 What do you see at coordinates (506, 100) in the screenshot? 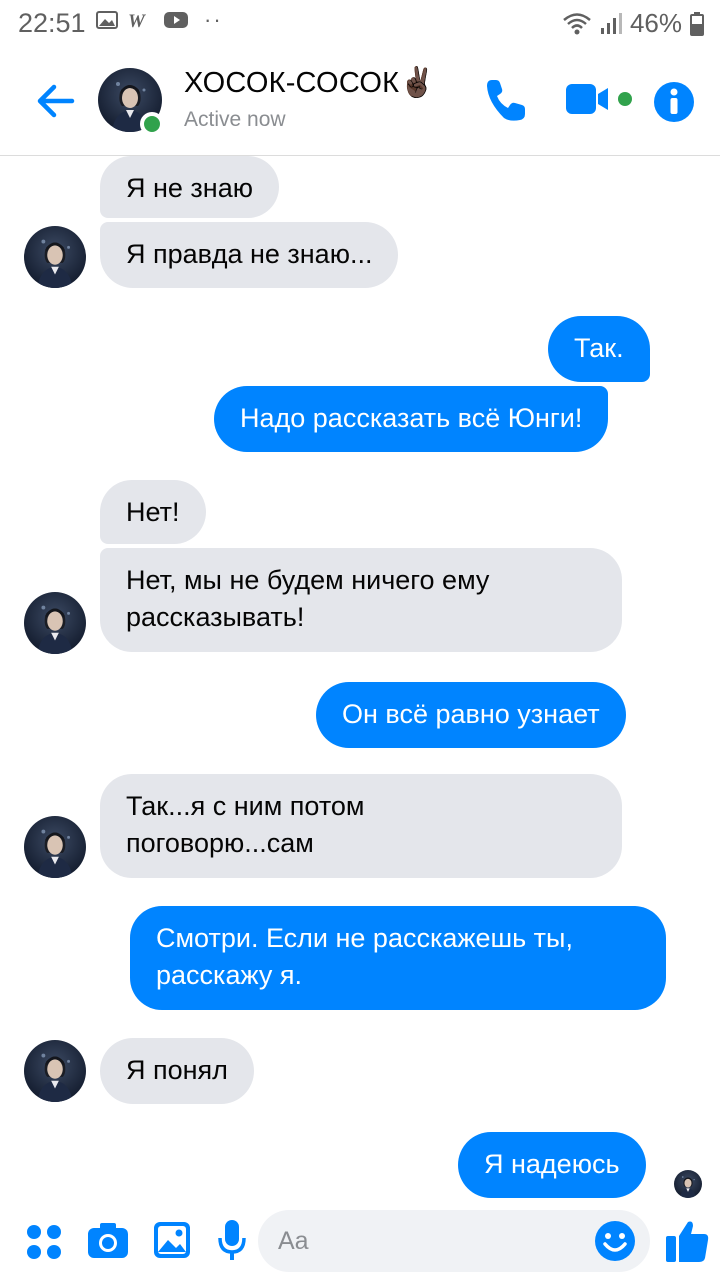
I see `phone-call-icon` at bounding box center [506, 100].